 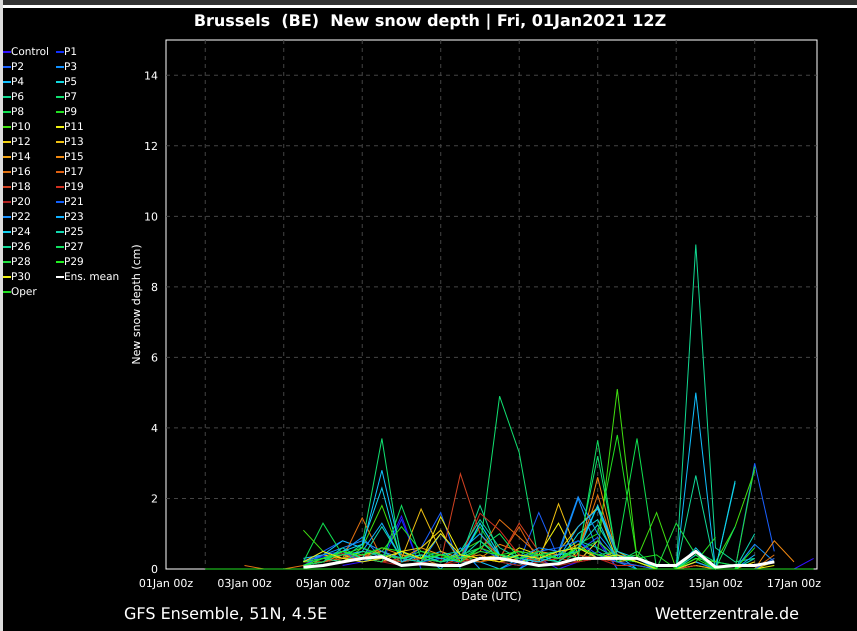 I want to click on tick-label: 13Jan 00z, so click(x=637, y=583).